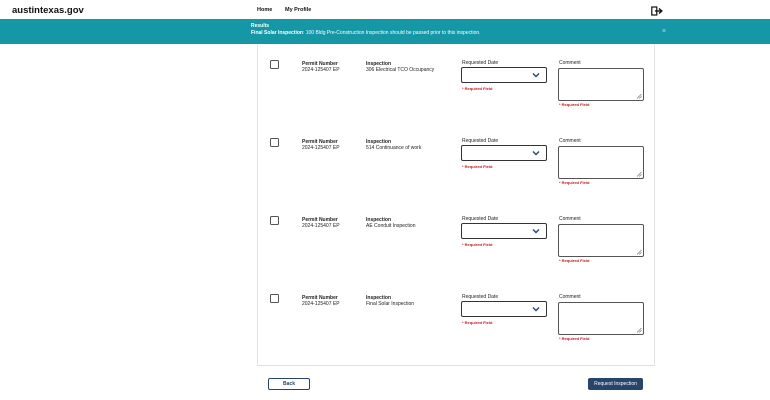  Describe the element at coordinates (260, 26) in the screenshot. I see `banner-title: Results` at that location.